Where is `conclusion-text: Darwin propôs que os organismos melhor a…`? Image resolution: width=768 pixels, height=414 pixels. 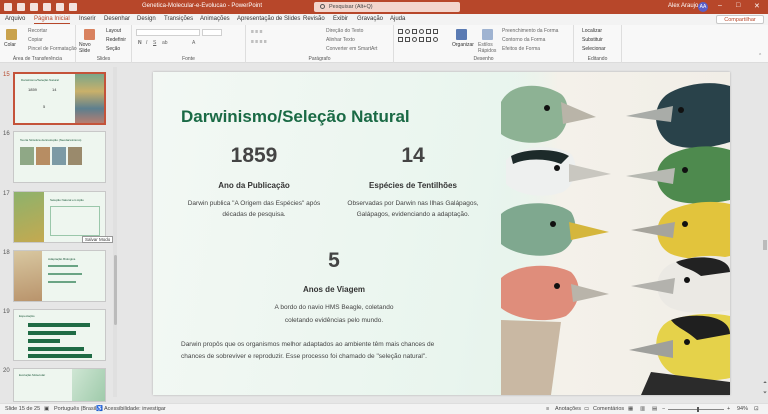 conclusion-text: Darwin propôs que os organismos melhor a… is located at coordinates (331, 351).